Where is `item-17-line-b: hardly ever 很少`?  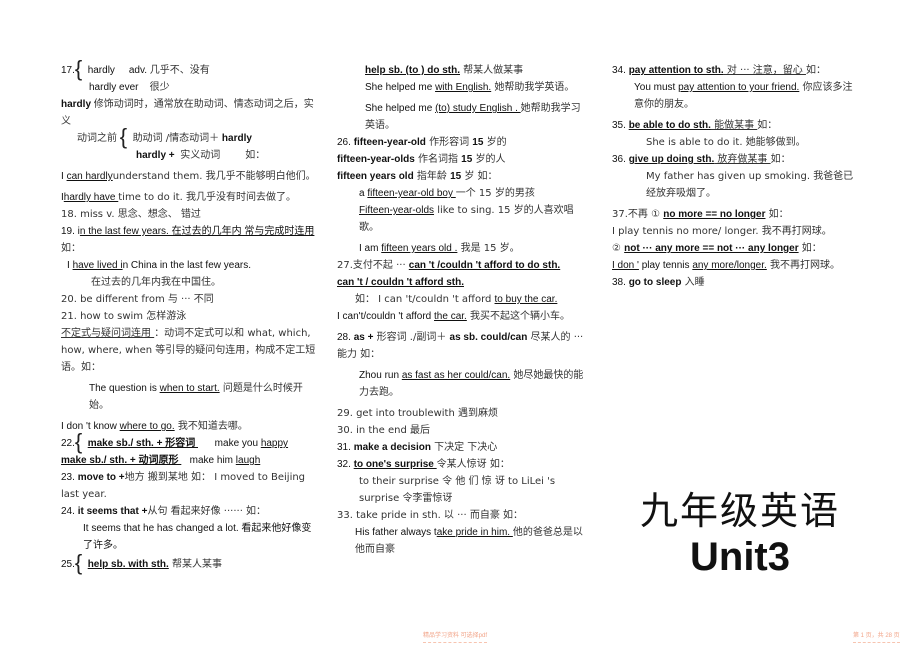
item-17-line-b: hardly ever 很少 is located at coordinates (129, 87).